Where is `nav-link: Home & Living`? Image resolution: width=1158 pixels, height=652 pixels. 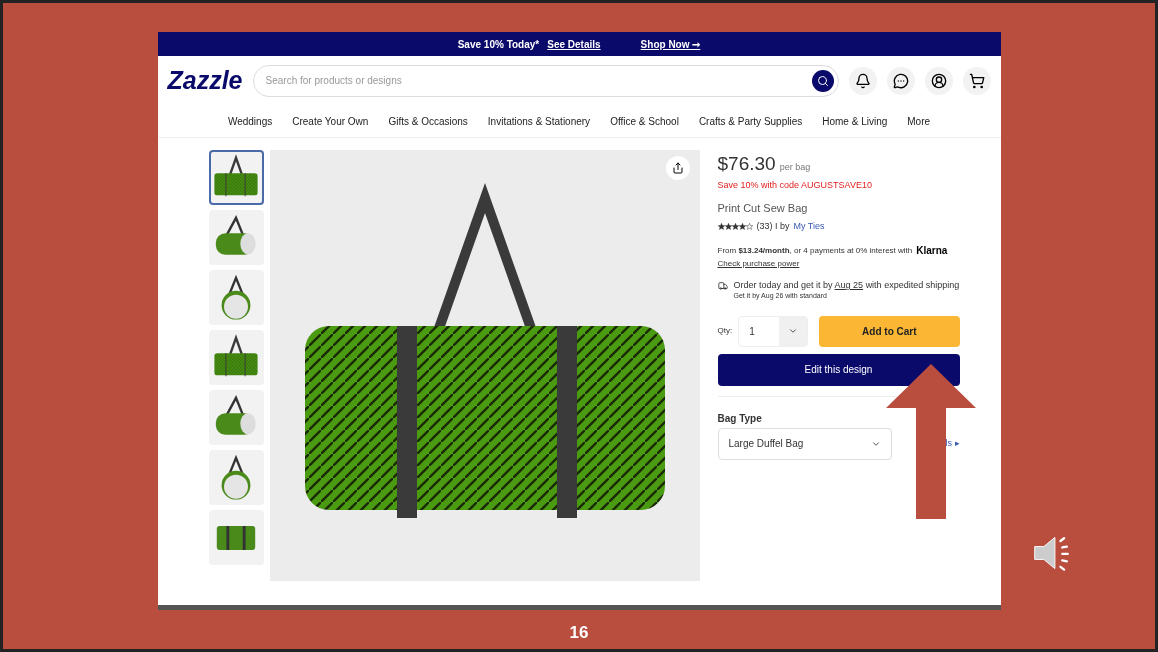 nav-link: Home & Living is located at coordinates (855, 121).